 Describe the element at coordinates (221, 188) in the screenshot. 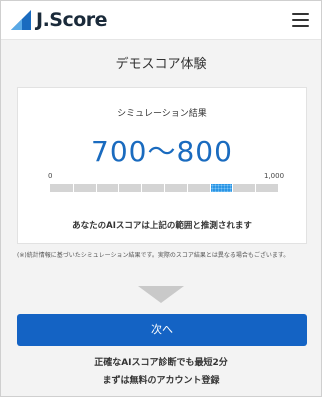

I see `score-bar-fill` at that location.